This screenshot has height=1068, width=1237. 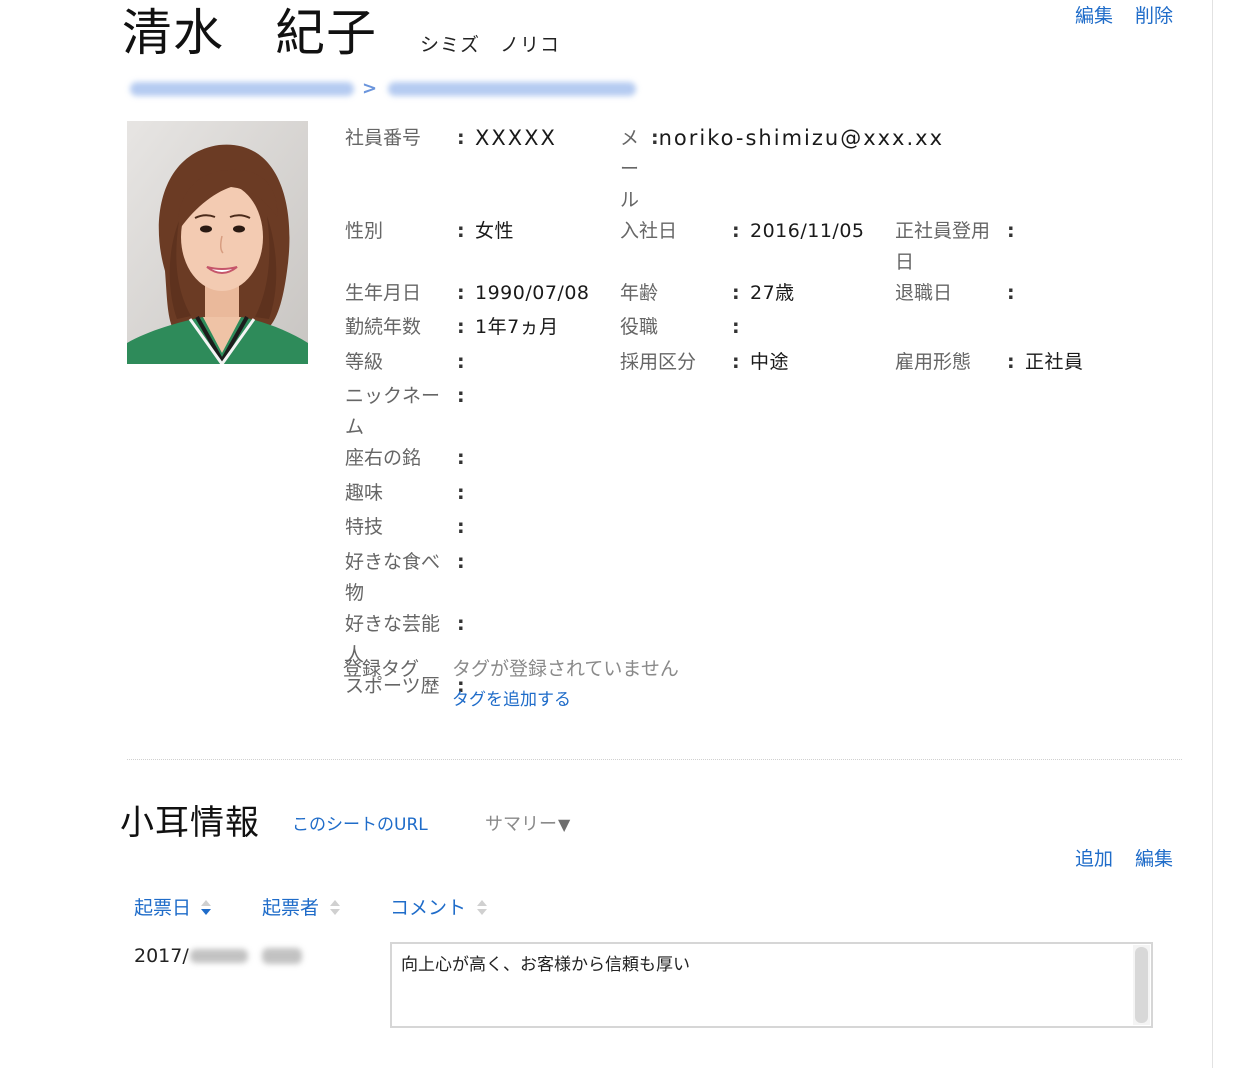 What do you see at coordinates (517, 327) in the screenshot?
I see `field-value: 1年7ヵ月` at bounding box center [517, 327].